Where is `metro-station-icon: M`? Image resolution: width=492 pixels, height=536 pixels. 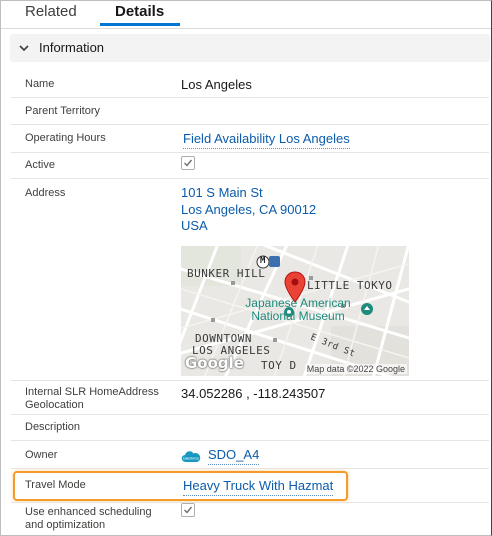
metro-station-icon: M is located at coordinates (263, 261).